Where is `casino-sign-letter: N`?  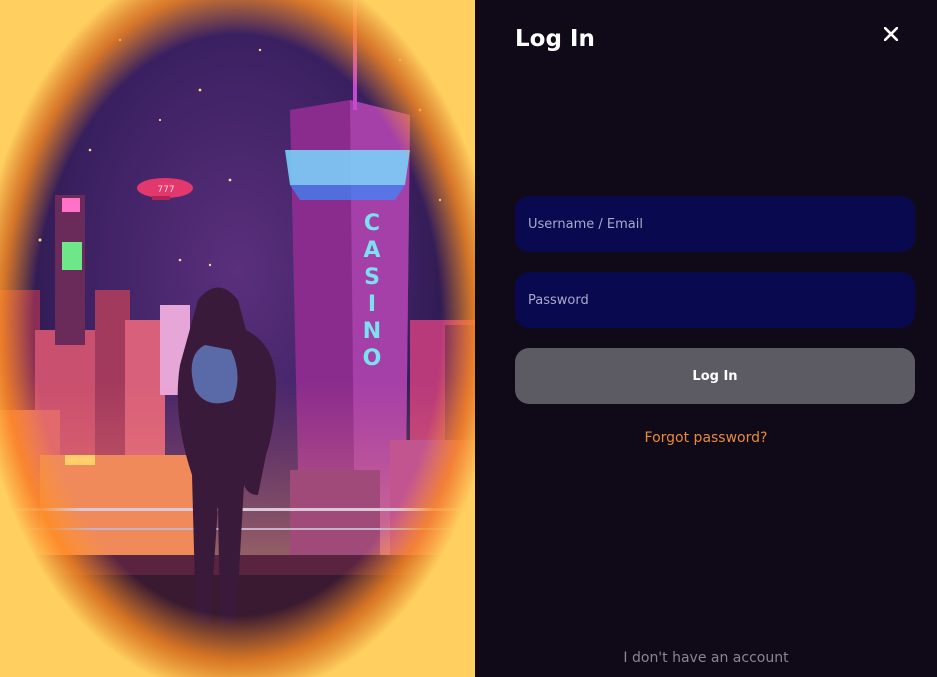 casino-sign-letter: N is located at coordinates (372, 331).